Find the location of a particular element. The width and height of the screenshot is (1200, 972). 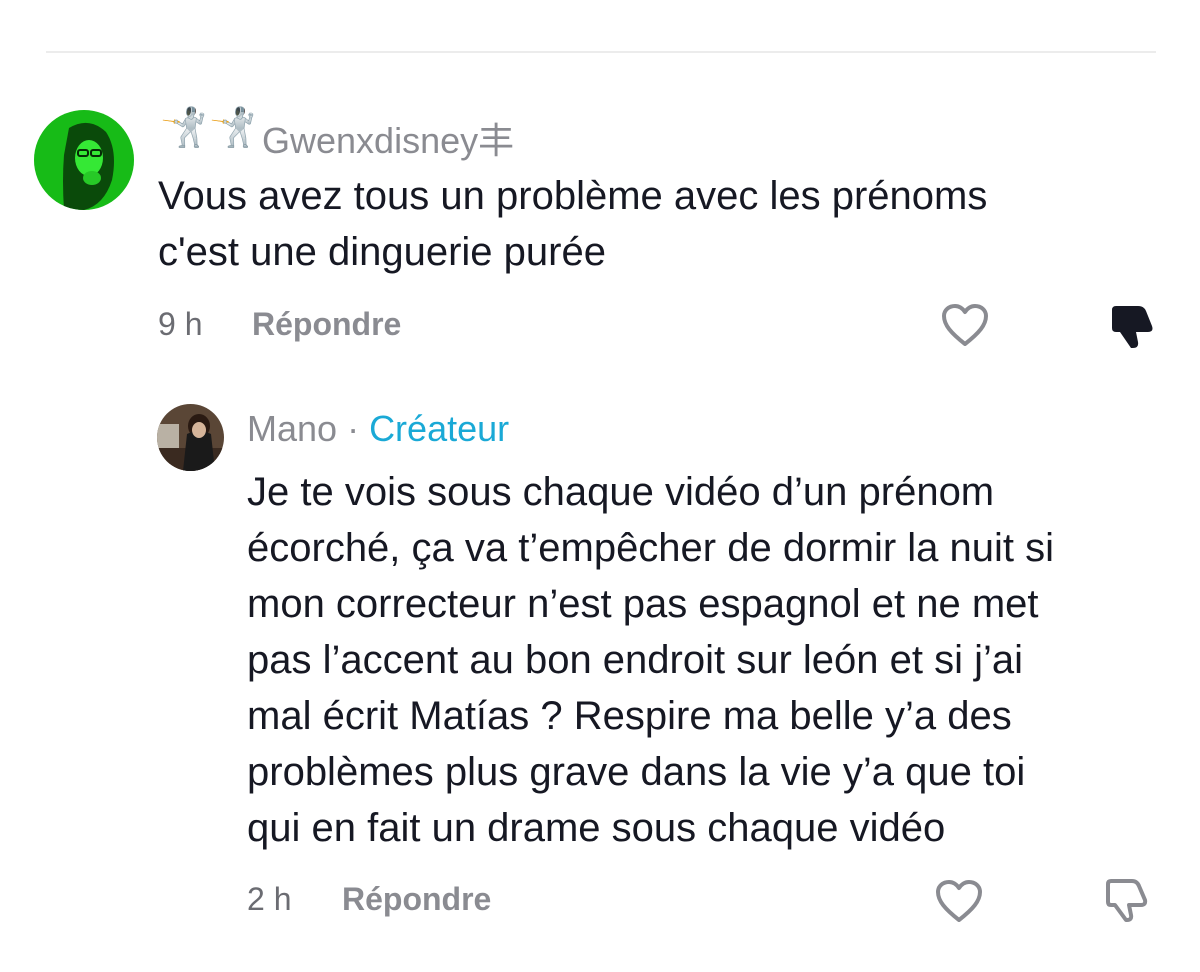

reply-text-line: qui en fait un drame sous chaque vidéo is located at coordinates (596, 828).